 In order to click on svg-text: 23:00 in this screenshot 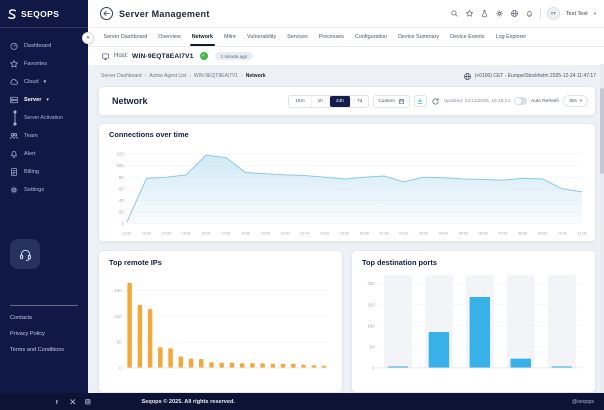, I will do `click(344, 233)`.